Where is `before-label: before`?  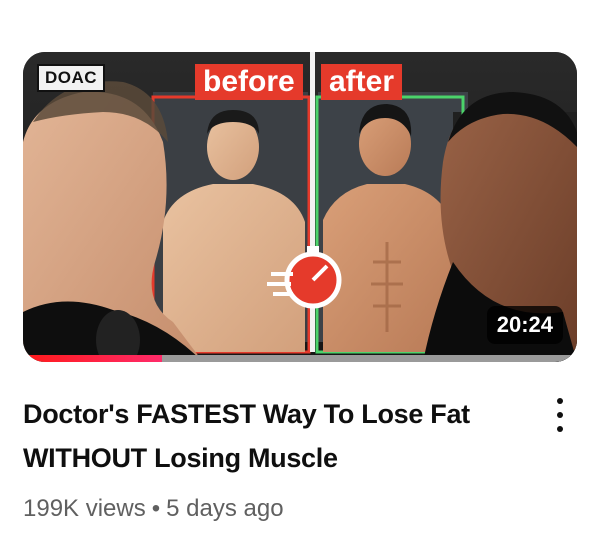 before-label: before is located at coordinates (249, 82).